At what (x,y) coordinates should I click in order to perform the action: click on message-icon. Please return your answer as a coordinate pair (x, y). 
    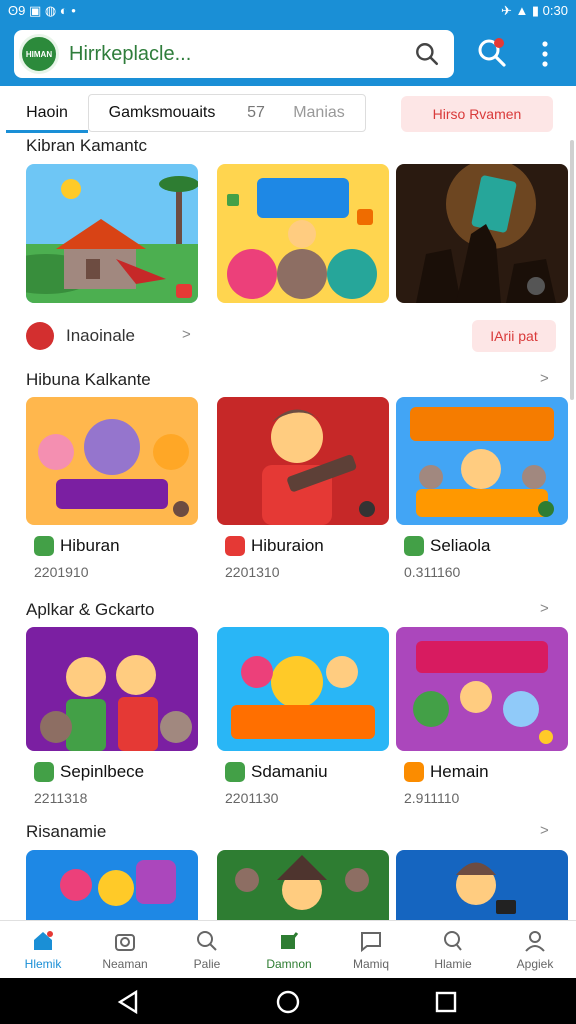
    Looking at the image, I should click on (371, 942).